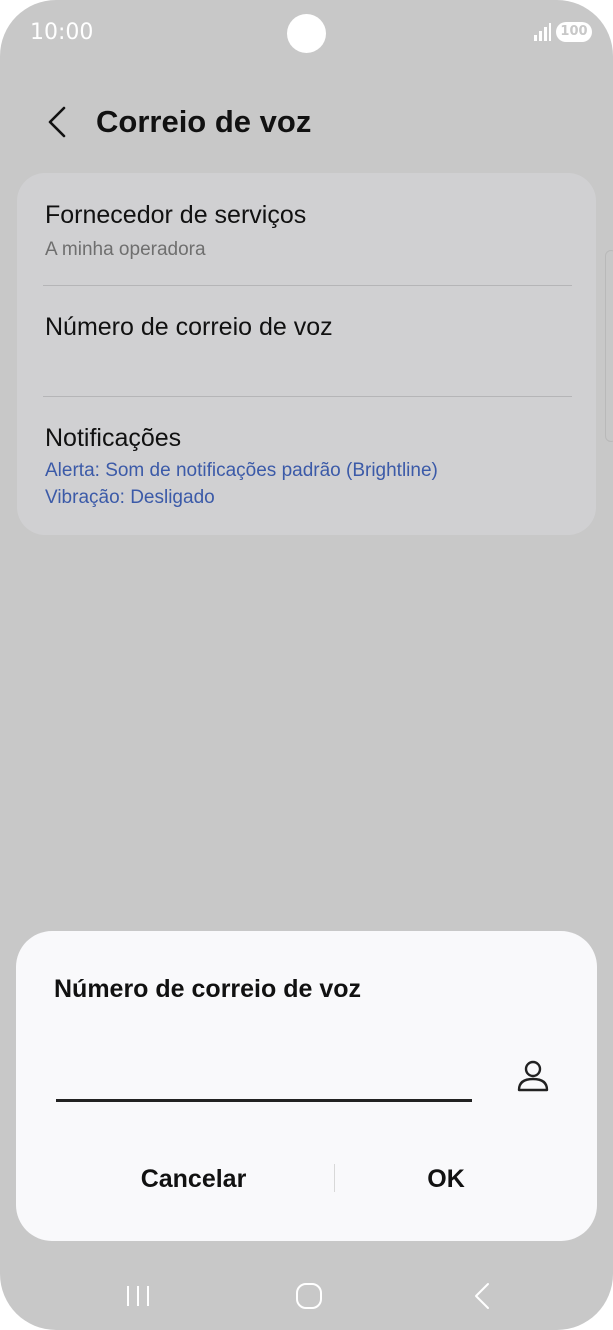 The image size is (613, 1330). I want to click on chevron-left-icon, so click(57, 122).